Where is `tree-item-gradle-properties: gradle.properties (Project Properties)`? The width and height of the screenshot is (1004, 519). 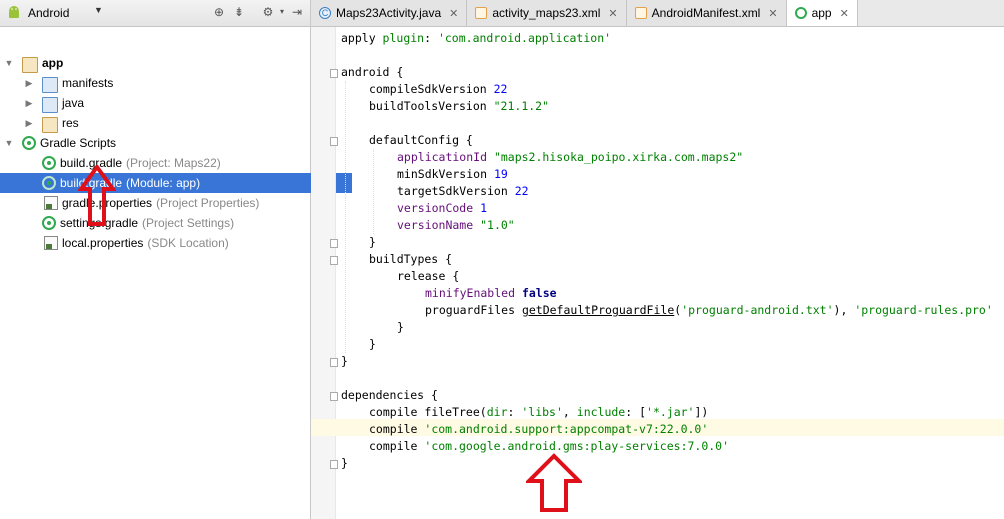
tree-item-gradle-properties: gradle.properties (Project Properties) is located at coordinates (177, 203).